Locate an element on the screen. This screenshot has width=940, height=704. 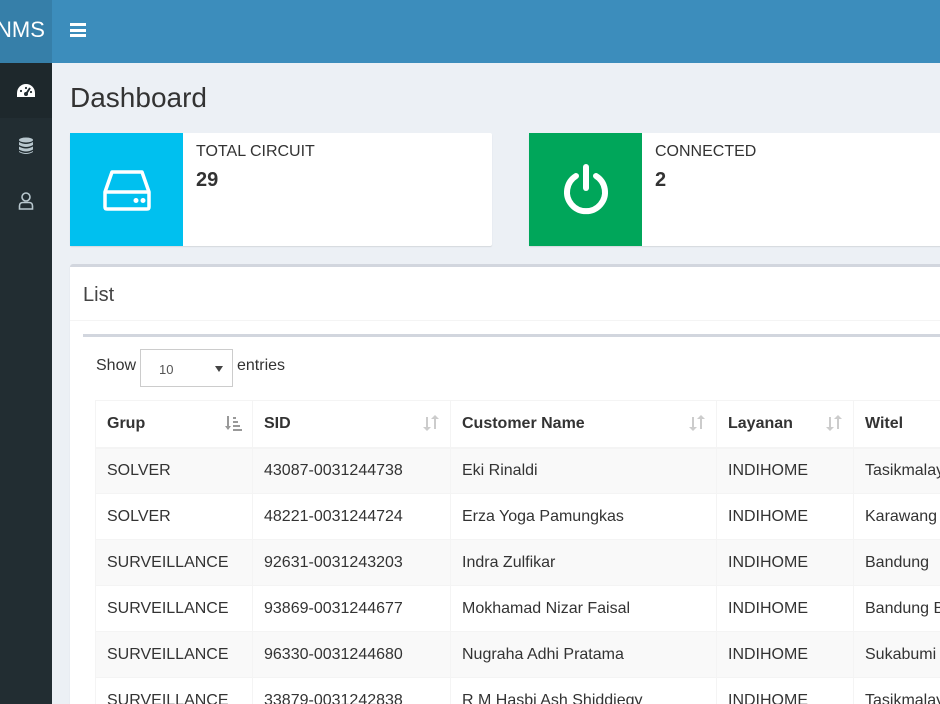
column-header-label: Witel is located at coordinates (884, 423).